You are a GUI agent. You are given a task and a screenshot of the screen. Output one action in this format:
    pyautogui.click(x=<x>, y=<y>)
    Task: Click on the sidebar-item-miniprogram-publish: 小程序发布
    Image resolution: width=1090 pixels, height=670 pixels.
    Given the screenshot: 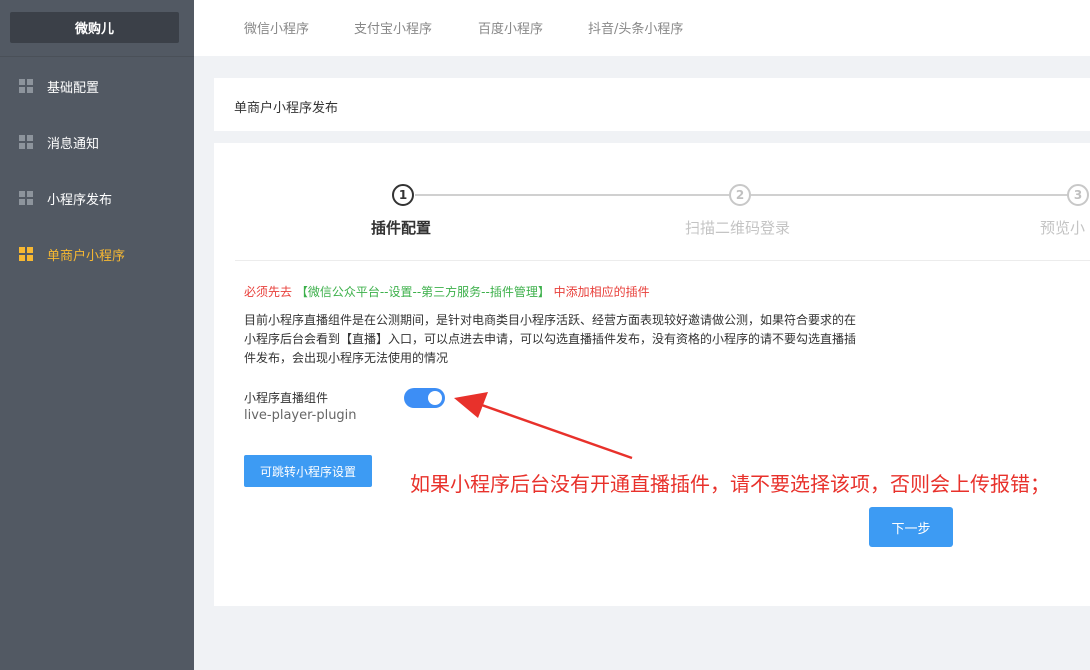 What is the action you would take?
    pyautogui.click(x=97, y=198)
    